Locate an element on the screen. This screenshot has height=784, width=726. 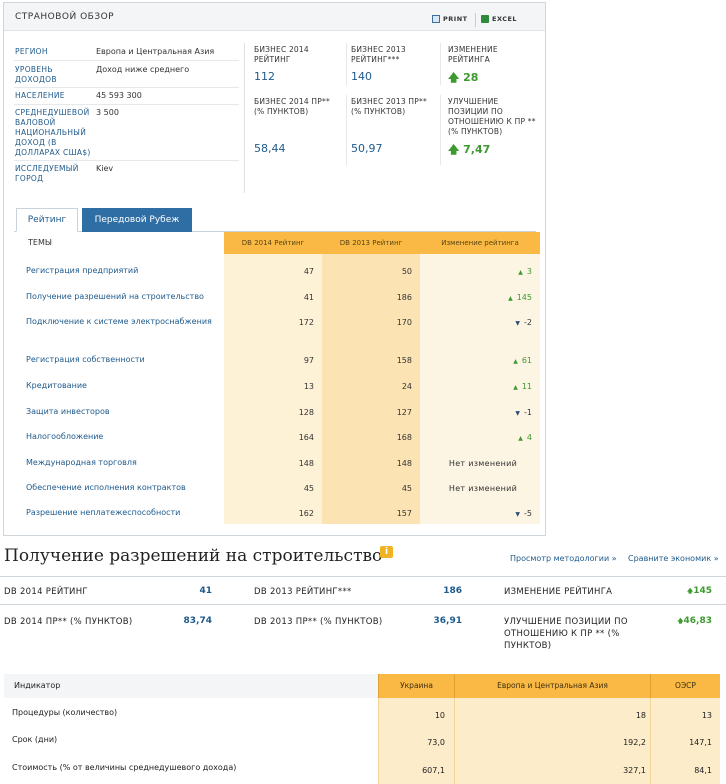
eca-value: 18 is located at coordinates (640, 715).